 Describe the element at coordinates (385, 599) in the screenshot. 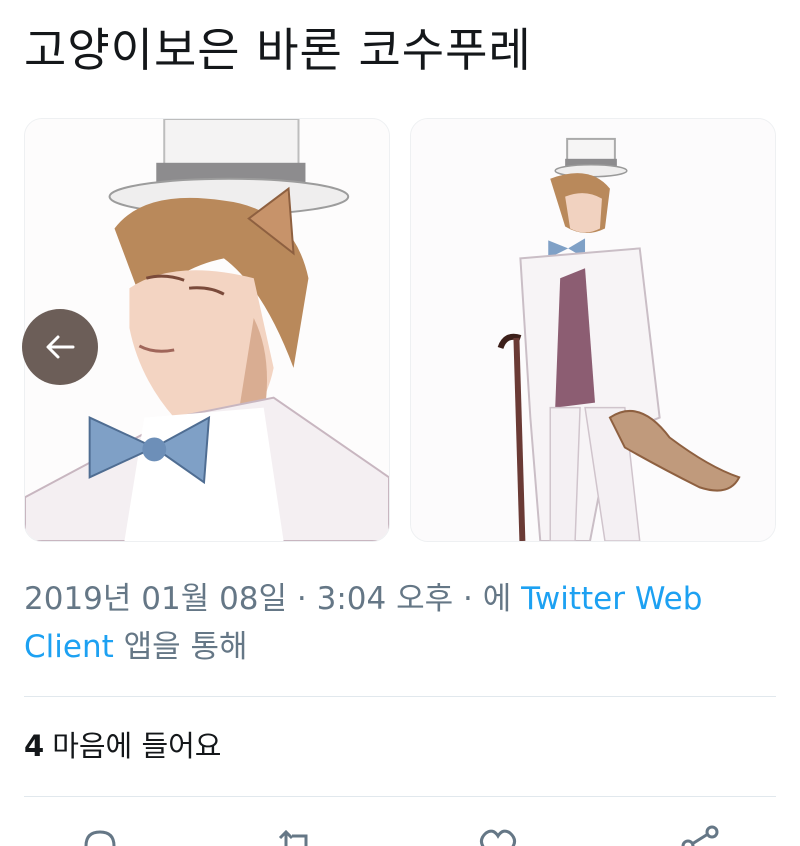

I see `tweet-time: 3:04 오후` at that location.